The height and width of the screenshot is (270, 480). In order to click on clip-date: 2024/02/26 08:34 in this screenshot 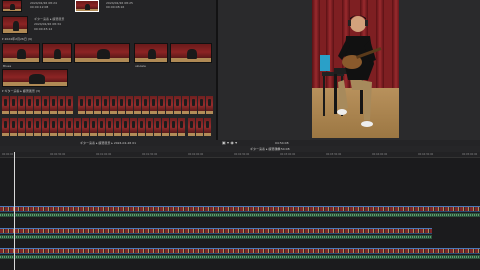, I will do `click(47, 24)`.